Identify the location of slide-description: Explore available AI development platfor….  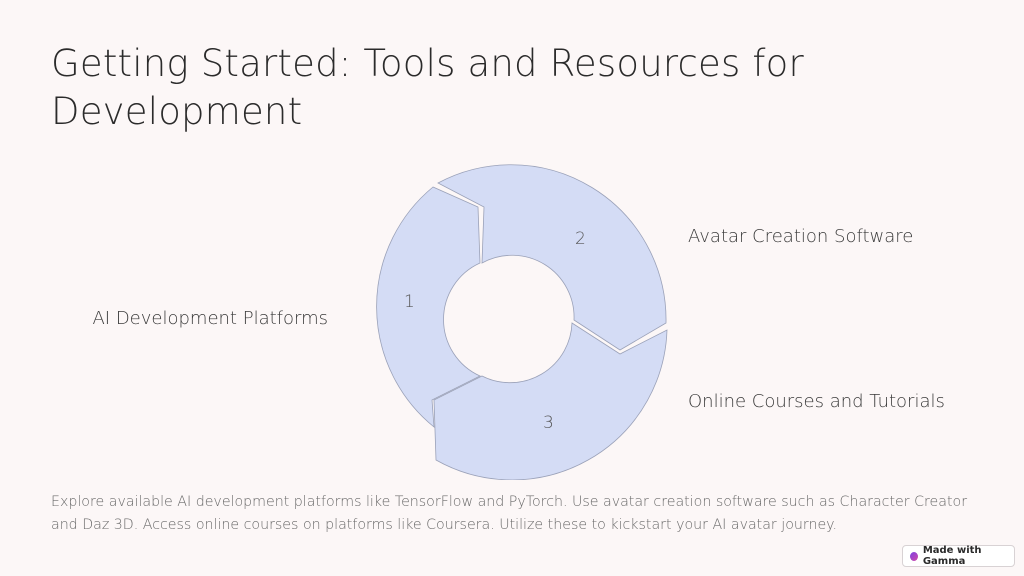
(509, 513).